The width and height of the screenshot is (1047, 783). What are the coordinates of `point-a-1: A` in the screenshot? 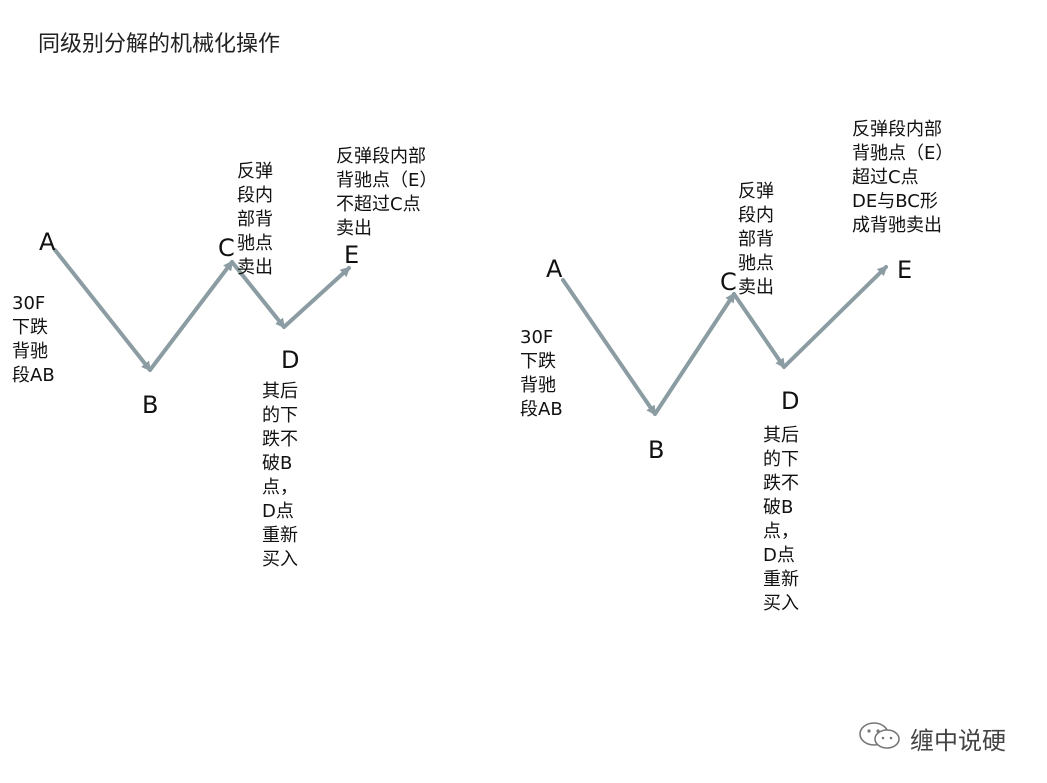 It's located at (47, 242).